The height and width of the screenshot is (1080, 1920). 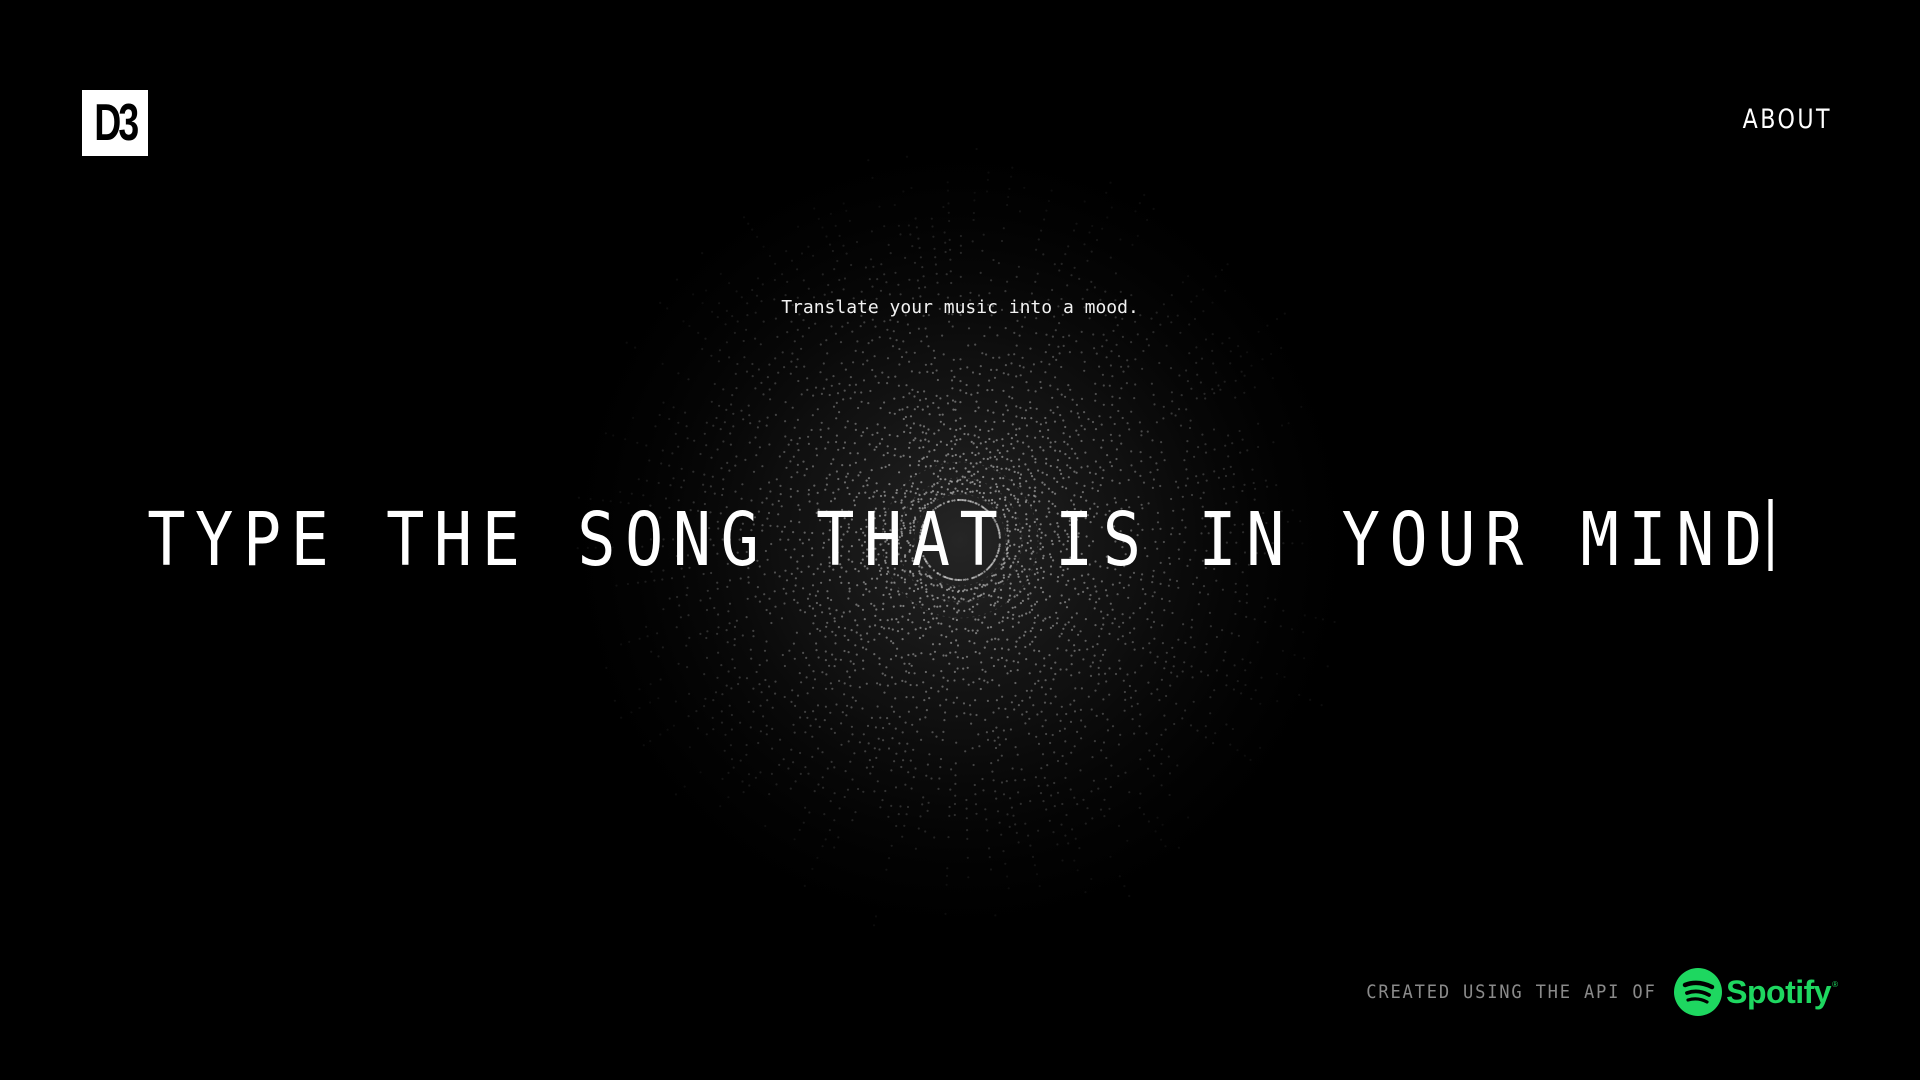 I want to click on spotify-logo-link: Spotify ®, so click(x=1756, y=992).